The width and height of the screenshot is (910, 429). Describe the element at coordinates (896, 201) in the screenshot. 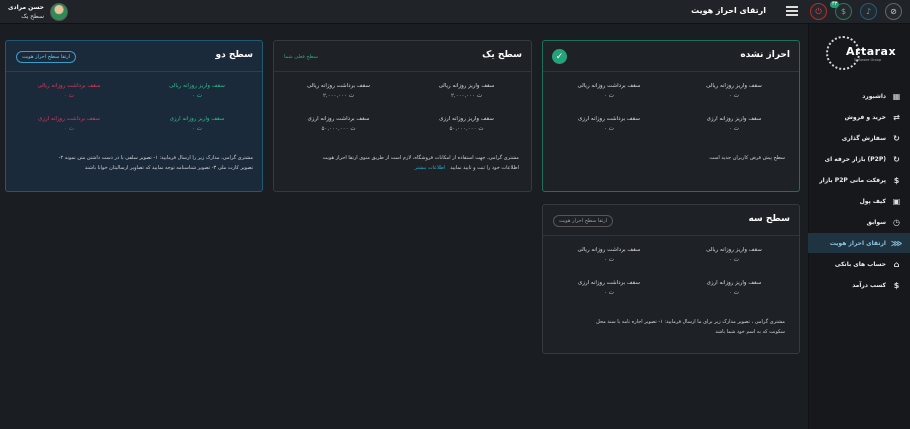

I see `wallet-icon: ▣` at that location.